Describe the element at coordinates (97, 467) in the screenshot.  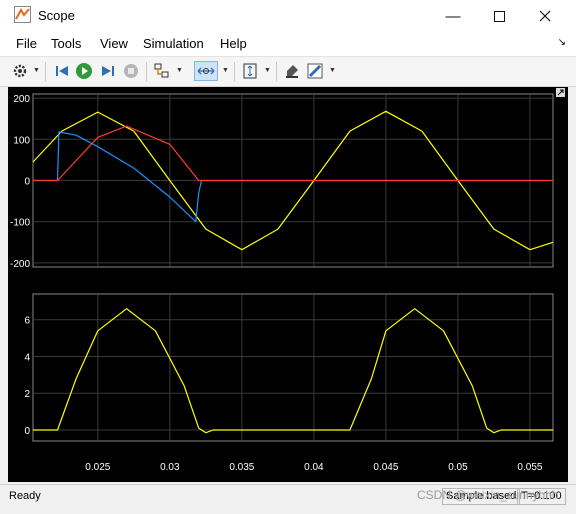
I see `x-tick-label: 0.025` at that location.